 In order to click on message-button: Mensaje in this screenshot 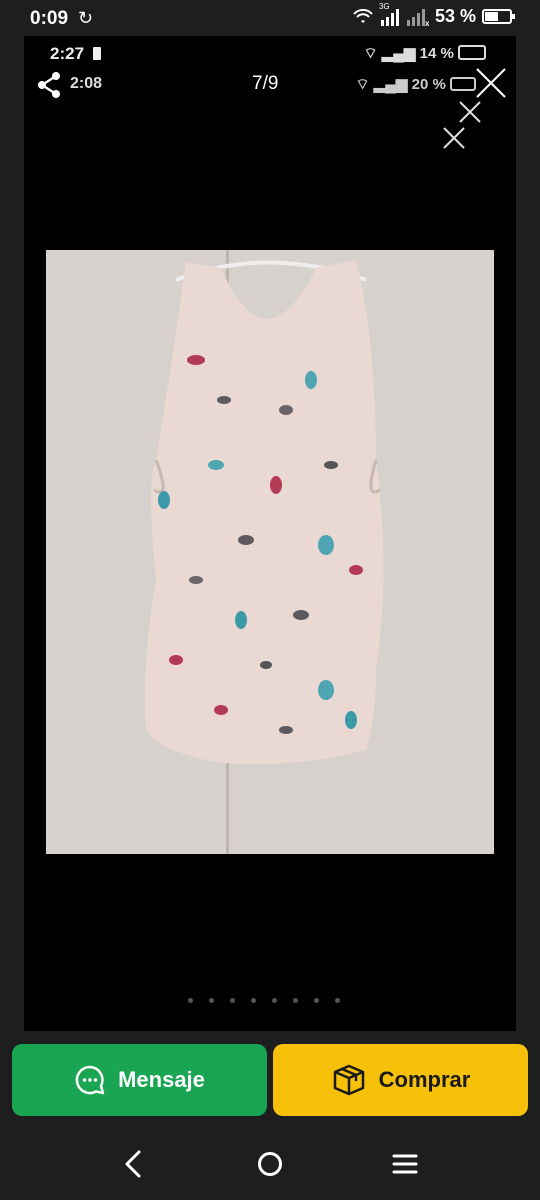, I will do `click(139, 1080)`.